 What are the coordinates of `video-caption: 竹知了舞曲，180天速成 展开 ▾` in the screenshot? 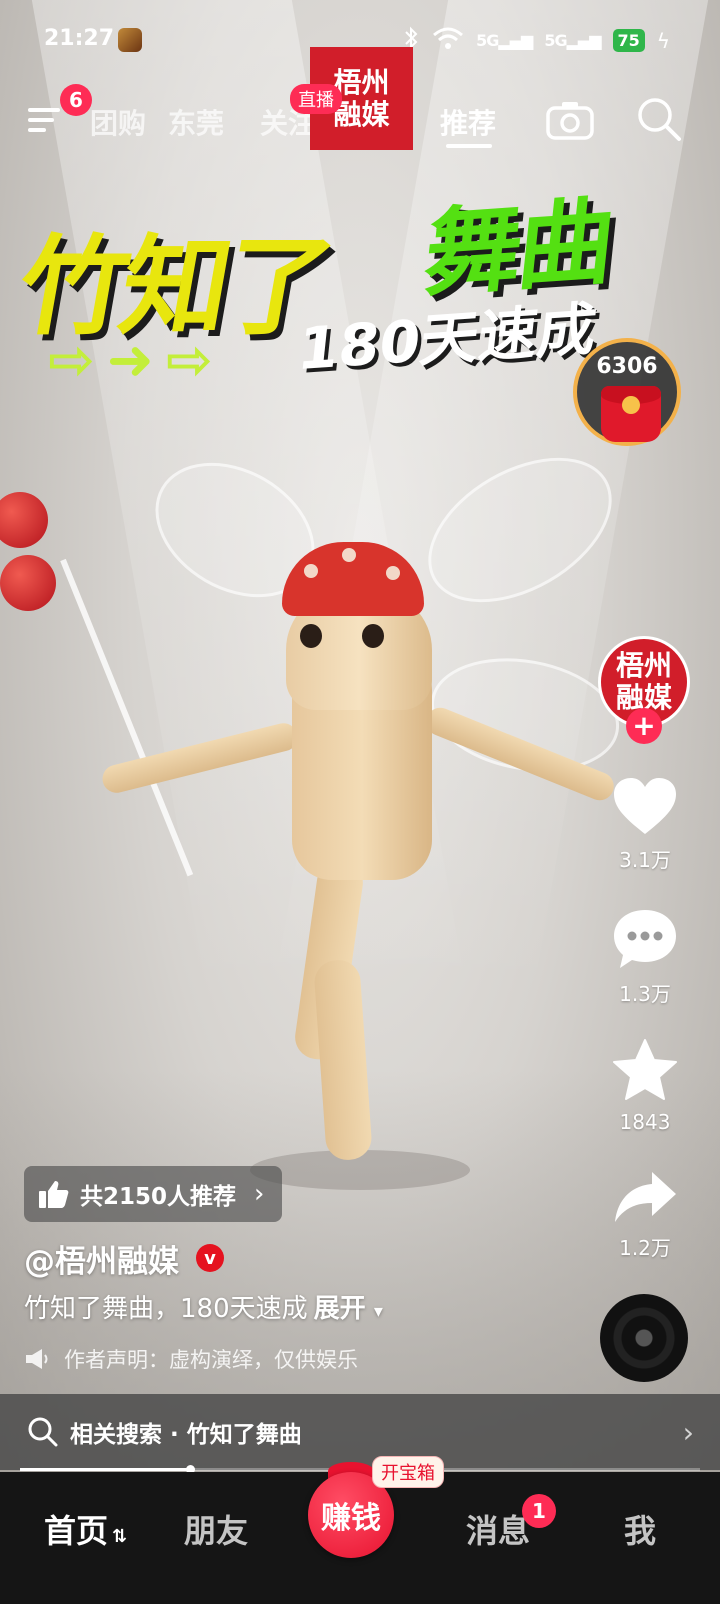 It's located at (203, 1306).